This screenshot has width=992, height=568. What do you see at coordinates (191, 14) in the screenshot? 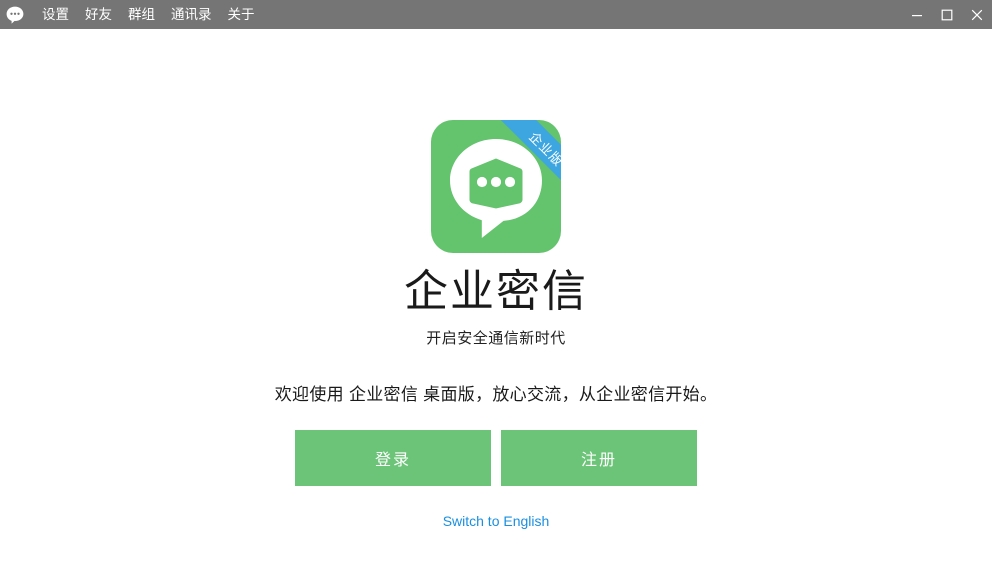
I see `menu-item-contacts: 通讯录` at bounding box center [191, 14].